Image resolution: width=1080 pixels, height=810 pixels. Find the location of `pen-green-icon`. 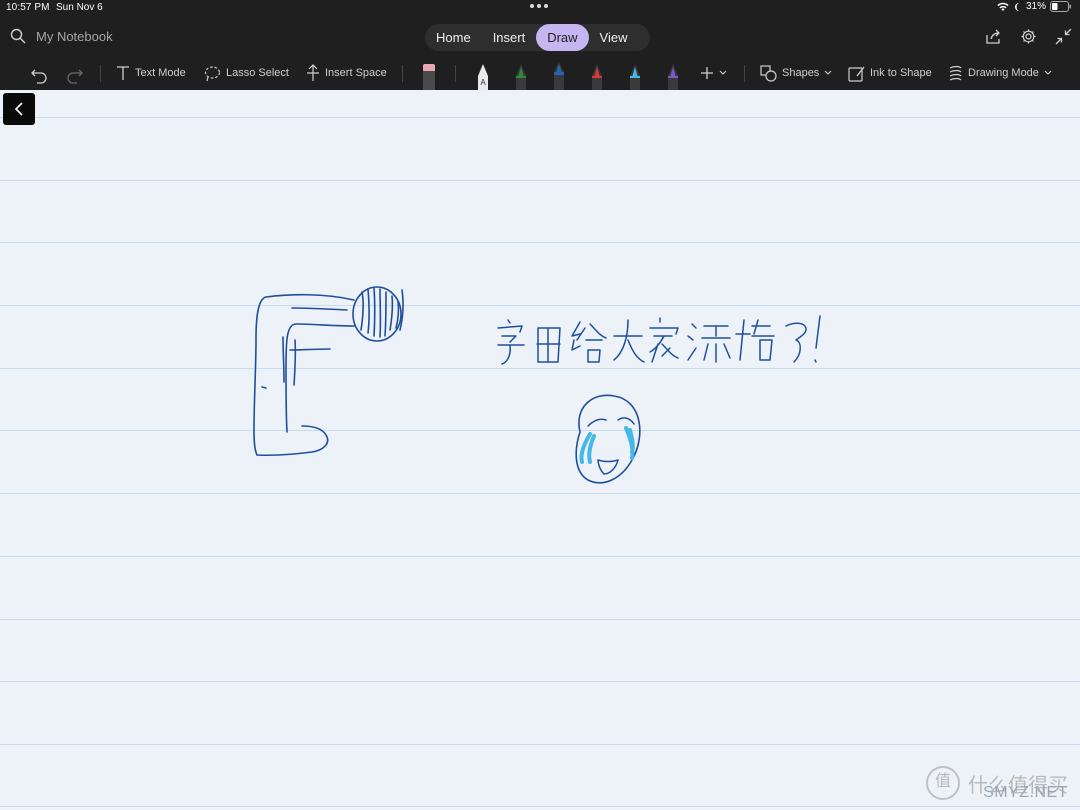

pen-green-icon is located at coordinates (521, 76).